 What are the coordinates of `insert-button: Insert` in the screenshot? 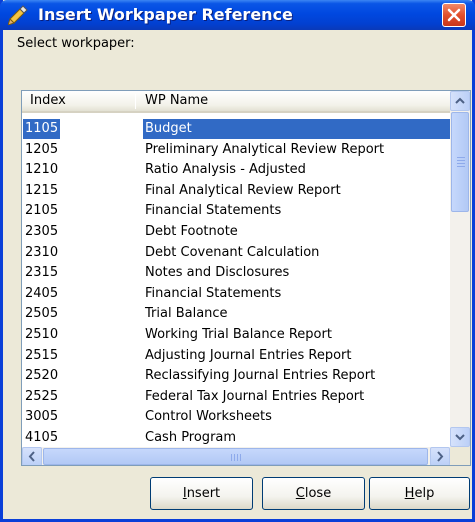 It's located at (201, 493).